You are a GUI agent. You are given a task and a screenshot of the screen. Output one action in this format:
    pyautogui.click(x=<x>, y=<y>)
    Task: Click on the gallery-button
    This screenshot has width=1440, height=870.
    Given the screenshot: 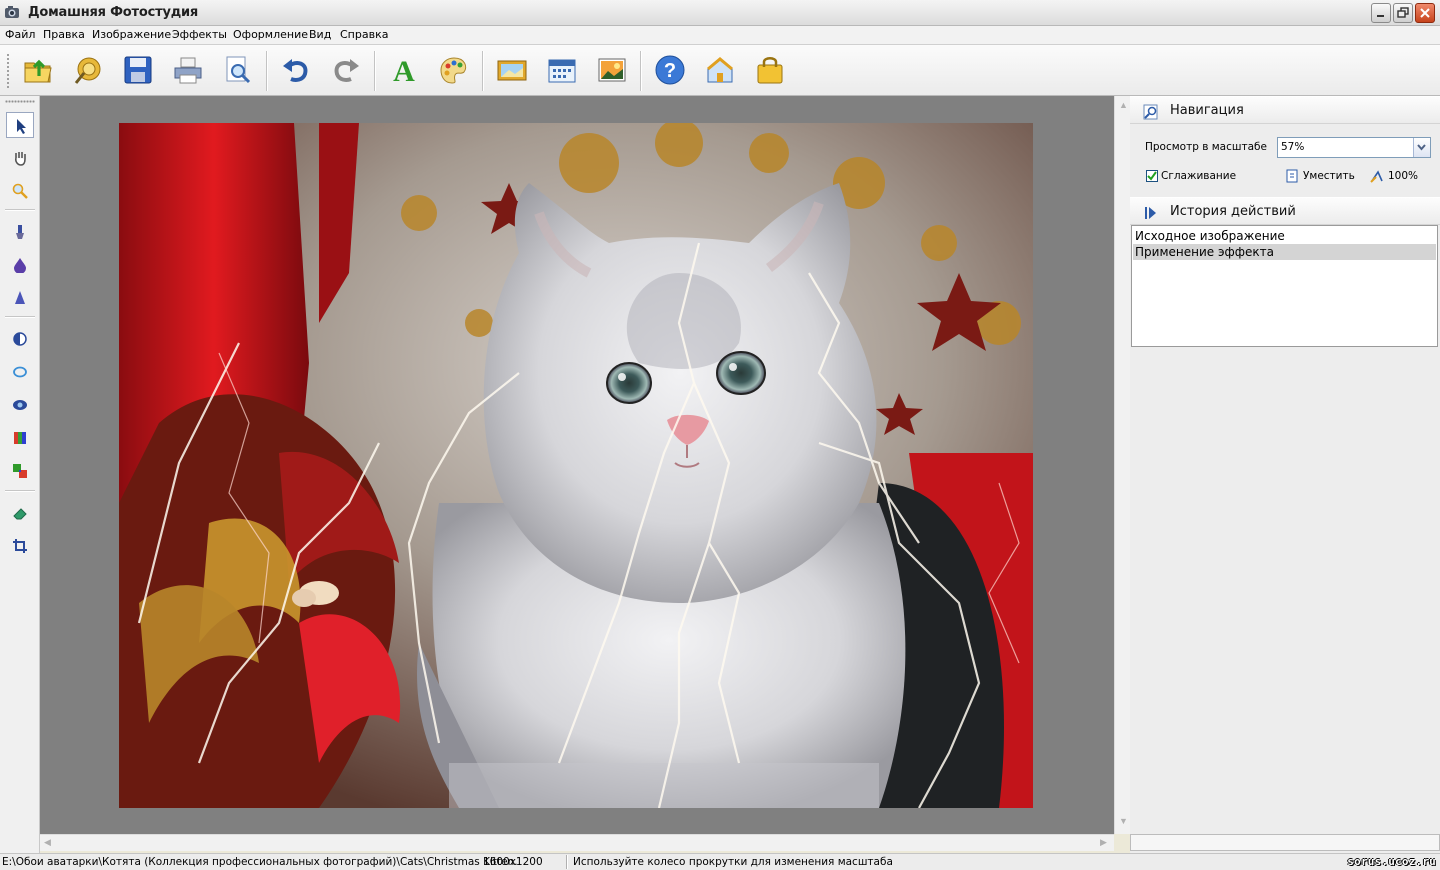 What is the action you would take?
    pyautogui.click(x=88, y=70)
    